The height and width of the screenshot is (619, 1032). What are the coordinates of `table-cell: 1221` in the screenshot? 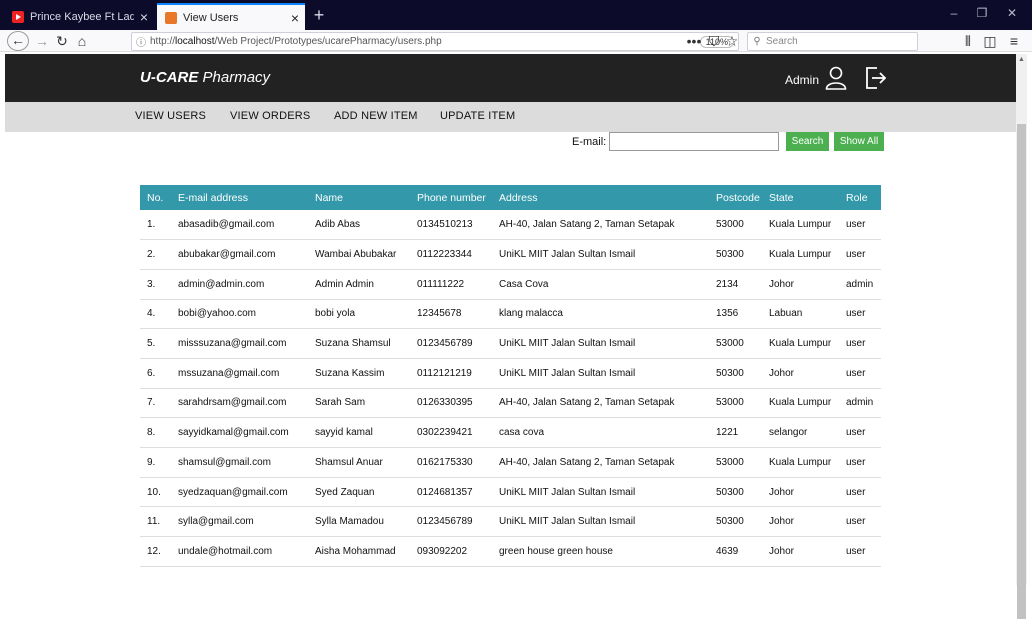 It's located at (735, 432).